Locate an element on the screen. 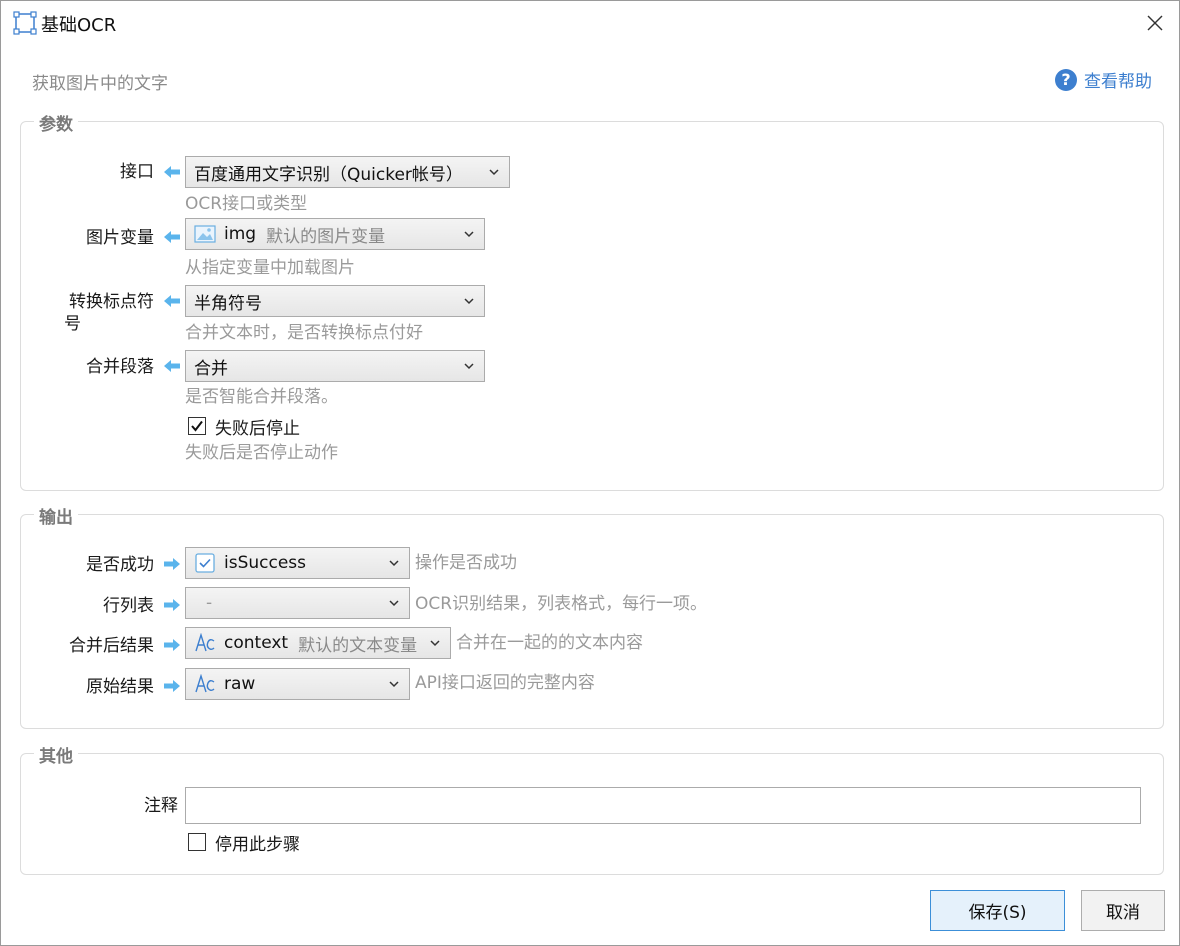 Image resolution: width=1180 pixels, height=946 pixels. lines-value: - is located at coordinates (209, 603).